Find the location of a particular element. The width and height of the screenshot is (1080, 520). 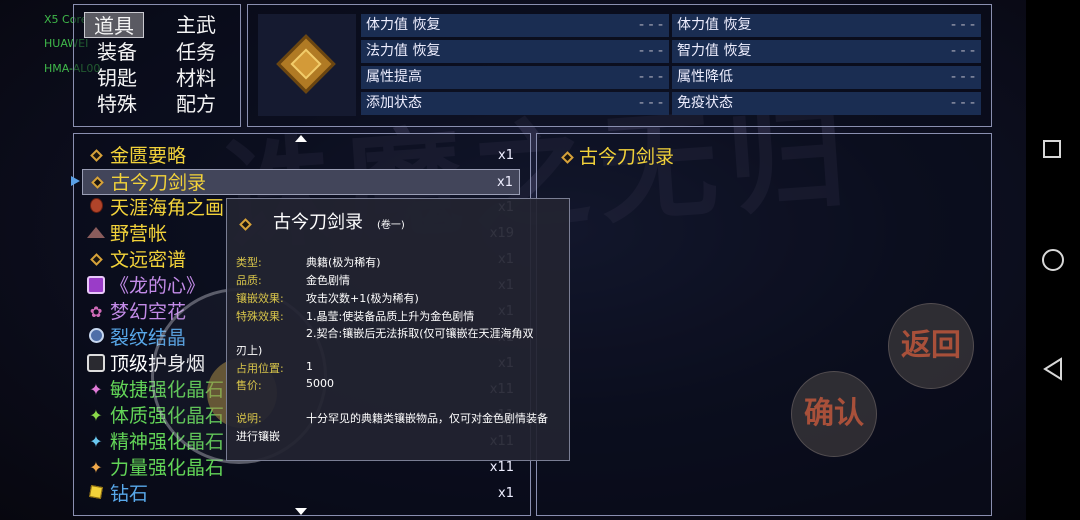

category-tab-equipment: 装备 is located at coordinates (117, 52).